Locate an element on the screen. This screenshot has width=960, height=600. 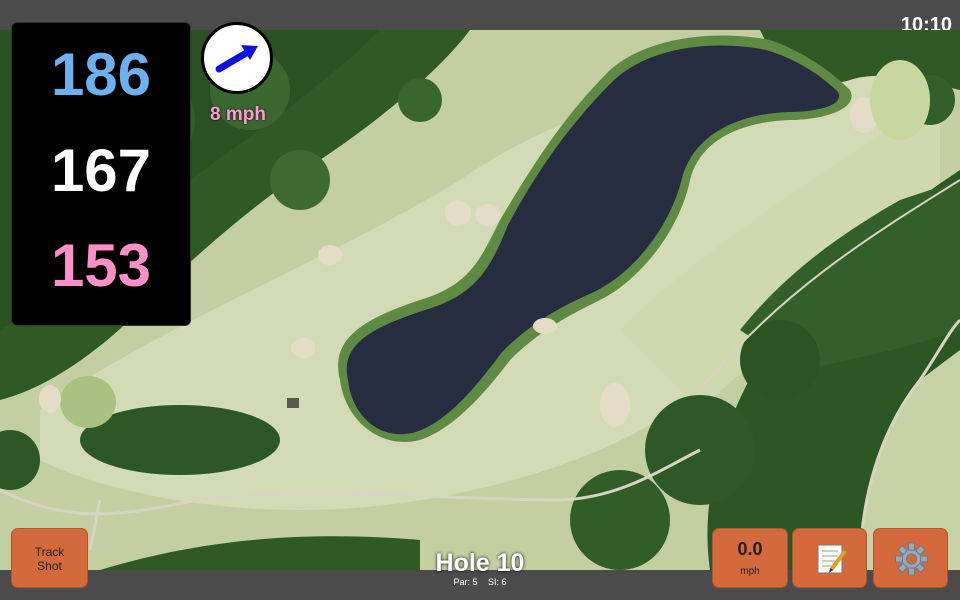
speed-button: 0.0 mph is located at coordinates (750, 558).